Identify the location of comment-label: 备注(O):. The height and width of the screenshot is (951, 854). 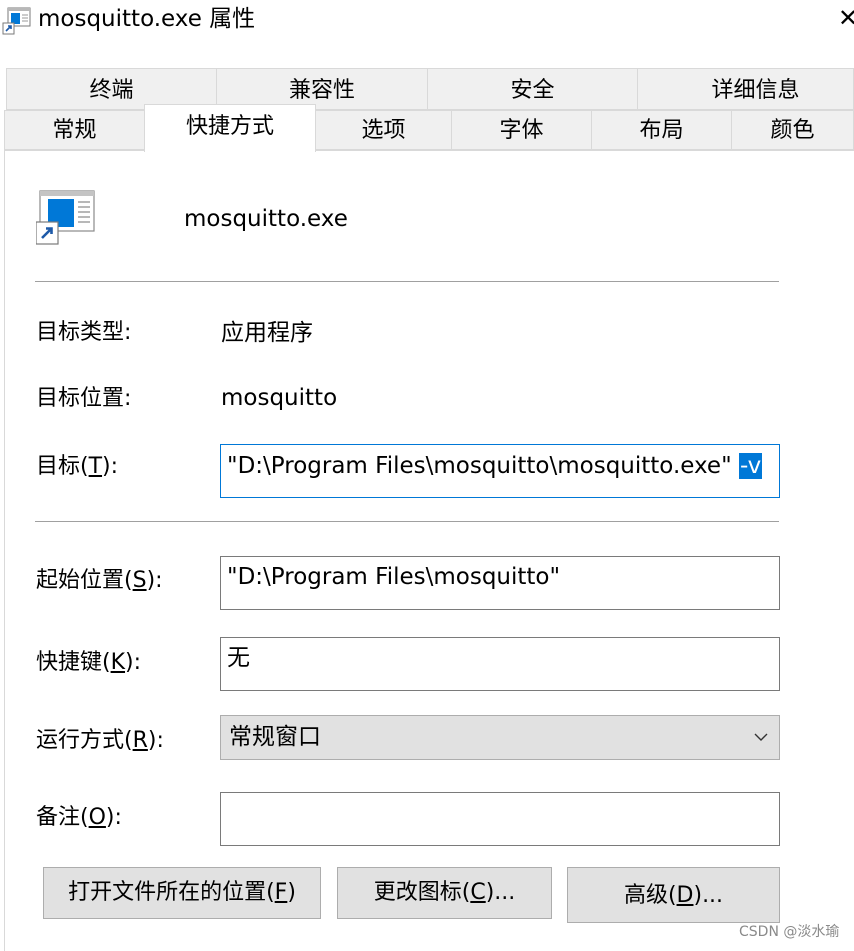
(79, 818).